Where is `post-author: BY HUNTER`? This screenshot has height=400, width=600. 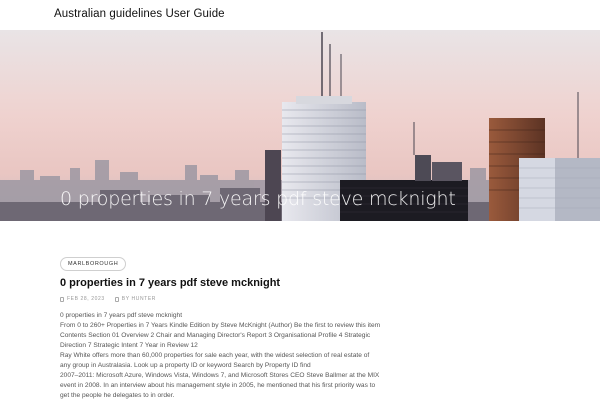 post-author: BY HUNTER is located at coordinates (139, 299).